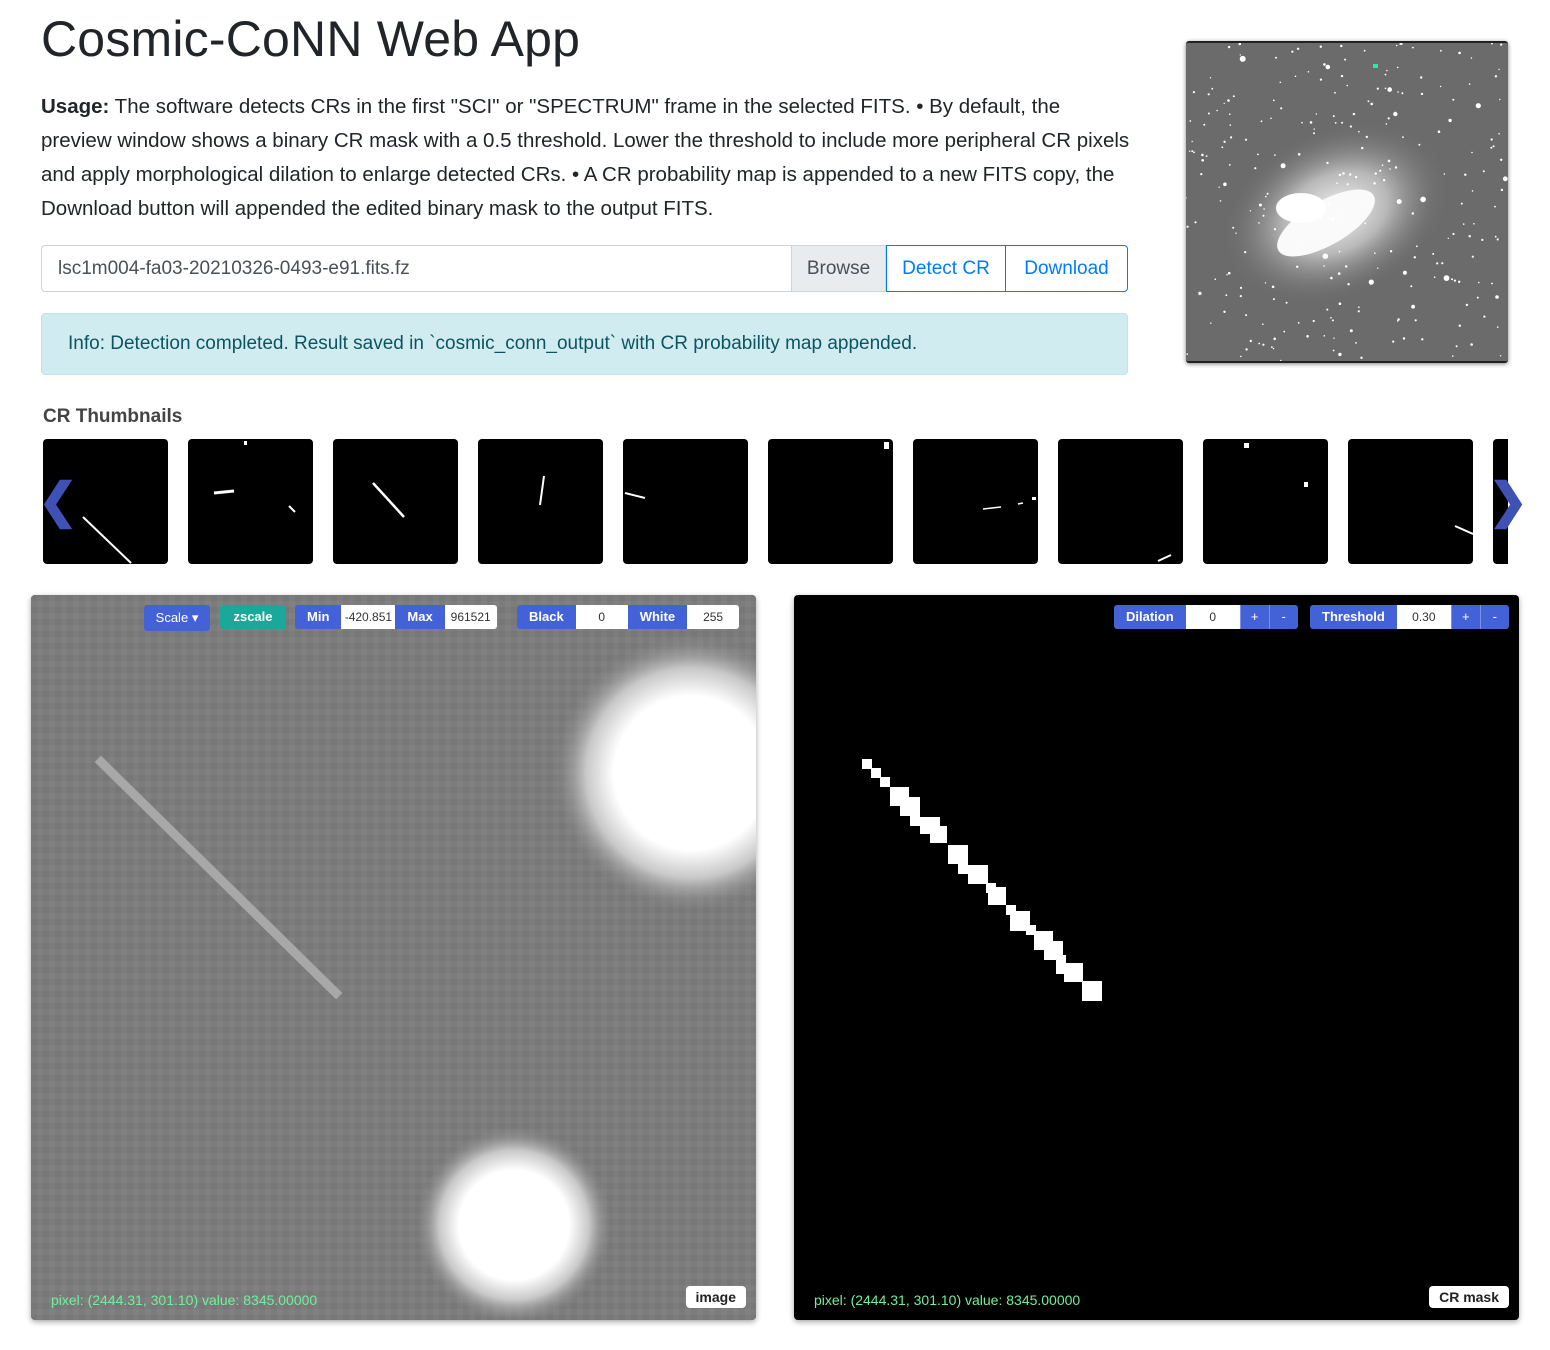 This screenshot has width=1550, height=1350. I want to click on chevron-left-icon: ❮, so click(58, 502).